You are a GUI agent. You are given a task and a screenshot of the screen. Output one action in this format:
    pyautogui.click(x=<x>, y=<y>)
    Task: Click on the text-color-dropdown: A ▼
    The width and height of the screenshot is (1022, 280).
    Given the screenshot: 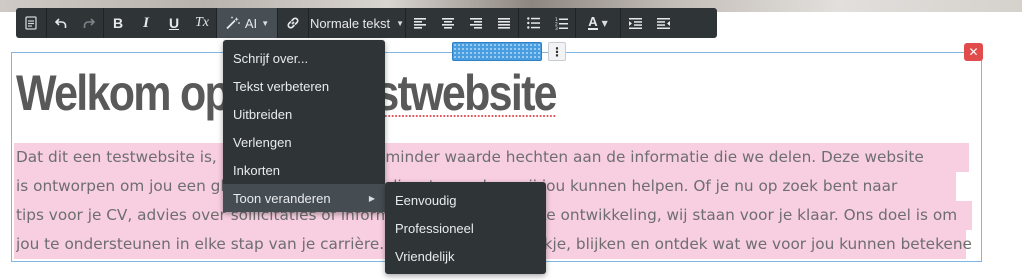 What is the action you would take?
    pyautogui.click(x=598, y=23)
    